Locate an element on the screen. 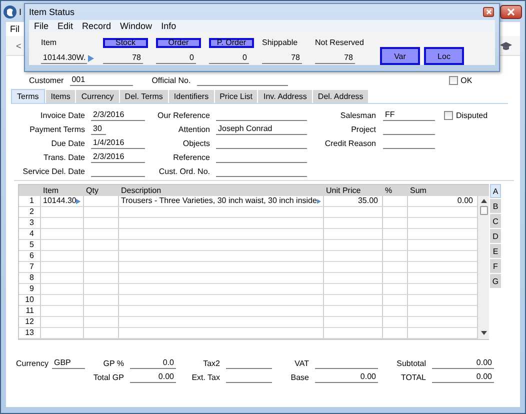 The image size is (526, 414). tab: Currency is located at coordinates (97, 96).